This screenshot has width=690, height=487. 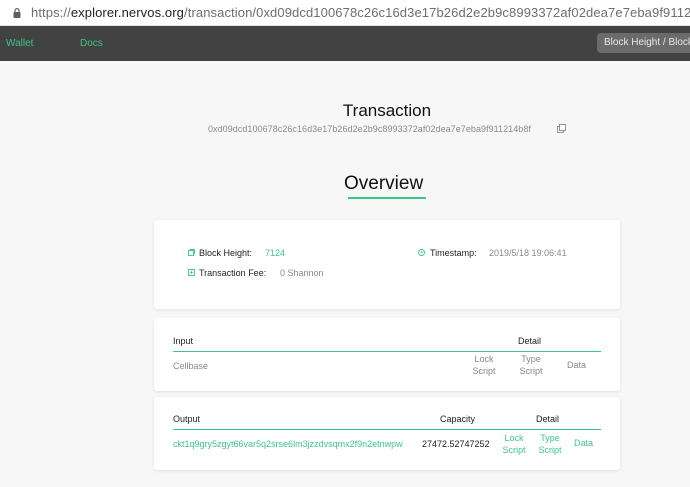 I want to click on overview-title: Overview, so click(x=384, y=183).